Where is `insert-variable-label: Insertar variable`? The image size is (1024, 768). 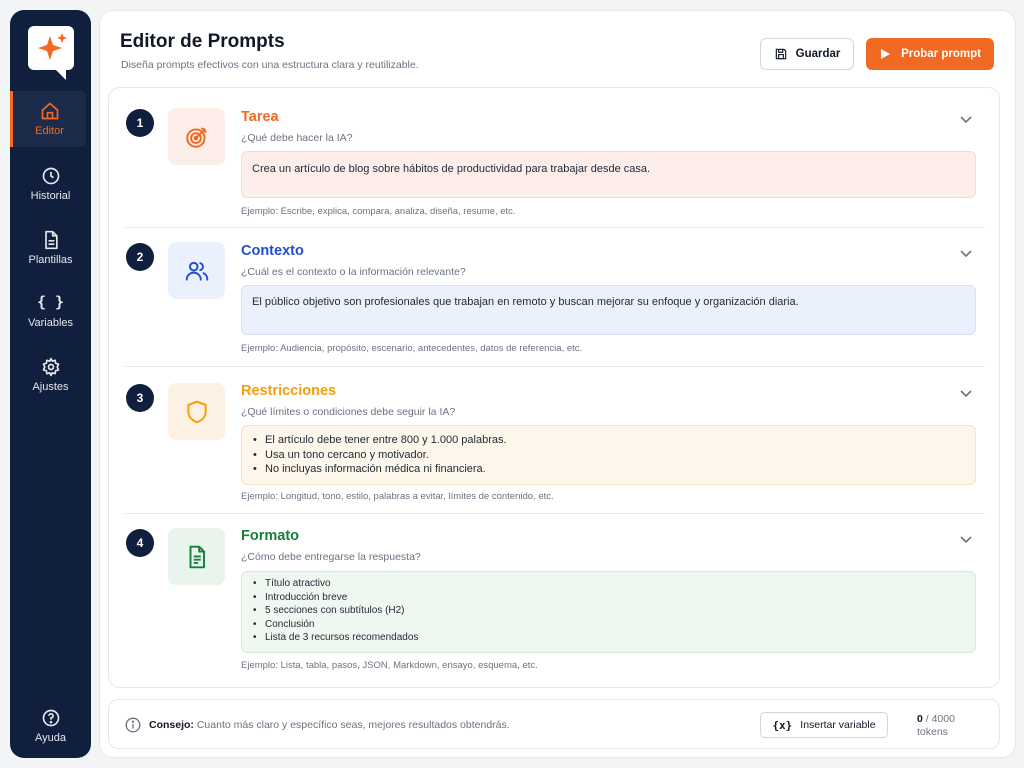 insert-variable-label: Insertar variable is located at coordinates (838, 725).